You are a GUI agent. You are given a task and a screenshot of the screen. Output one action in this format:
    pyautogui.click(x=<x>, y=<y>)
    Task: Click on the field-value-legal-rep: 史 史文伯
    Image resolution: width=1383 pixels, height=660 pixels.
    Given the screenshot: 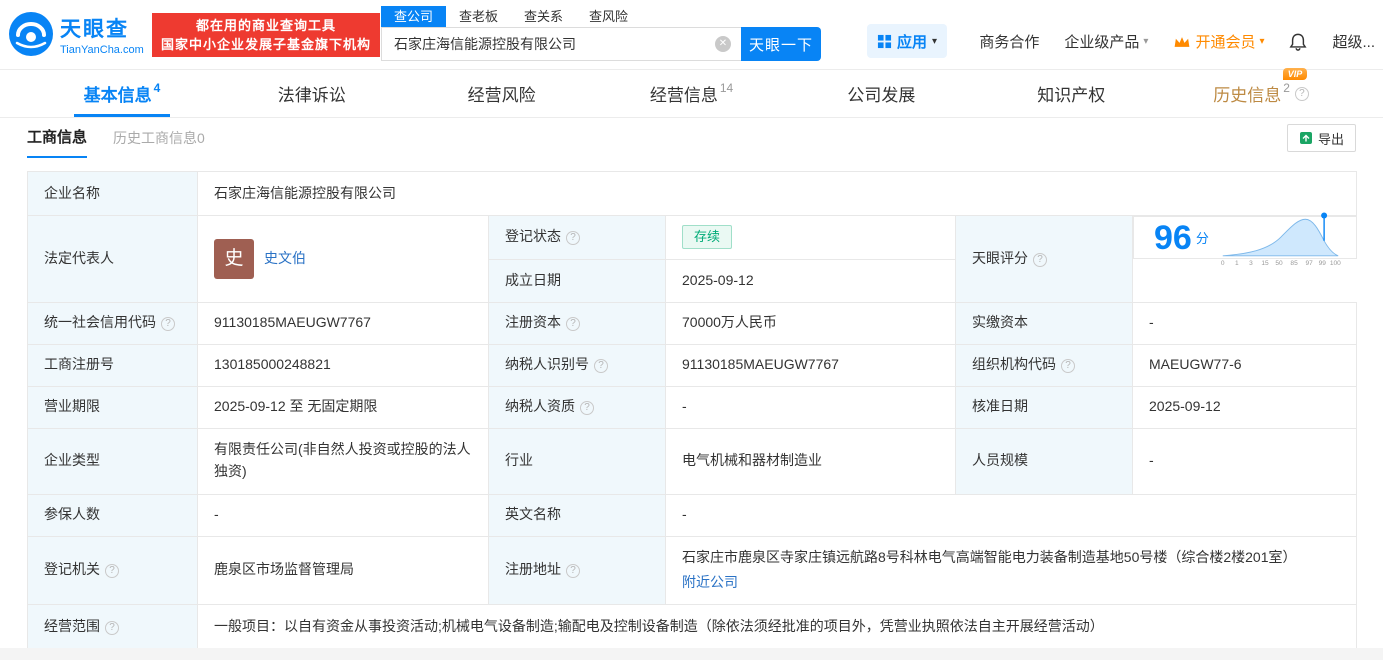 What is the action you would take?
    pyautogui.click(x=343, y=259)
    